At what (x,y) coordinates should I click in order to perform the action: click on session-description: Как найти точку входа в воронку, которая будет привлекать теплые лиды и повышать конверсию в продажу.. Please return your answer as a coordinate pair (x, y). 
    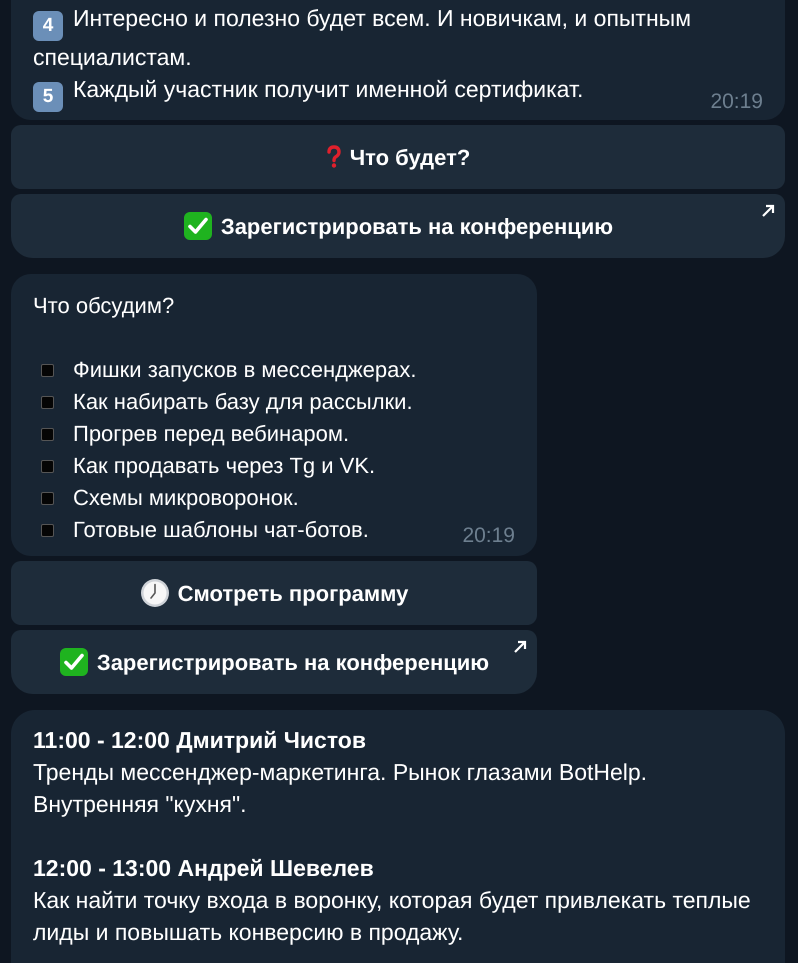
    Looking at the image, I should click on (392, 916).